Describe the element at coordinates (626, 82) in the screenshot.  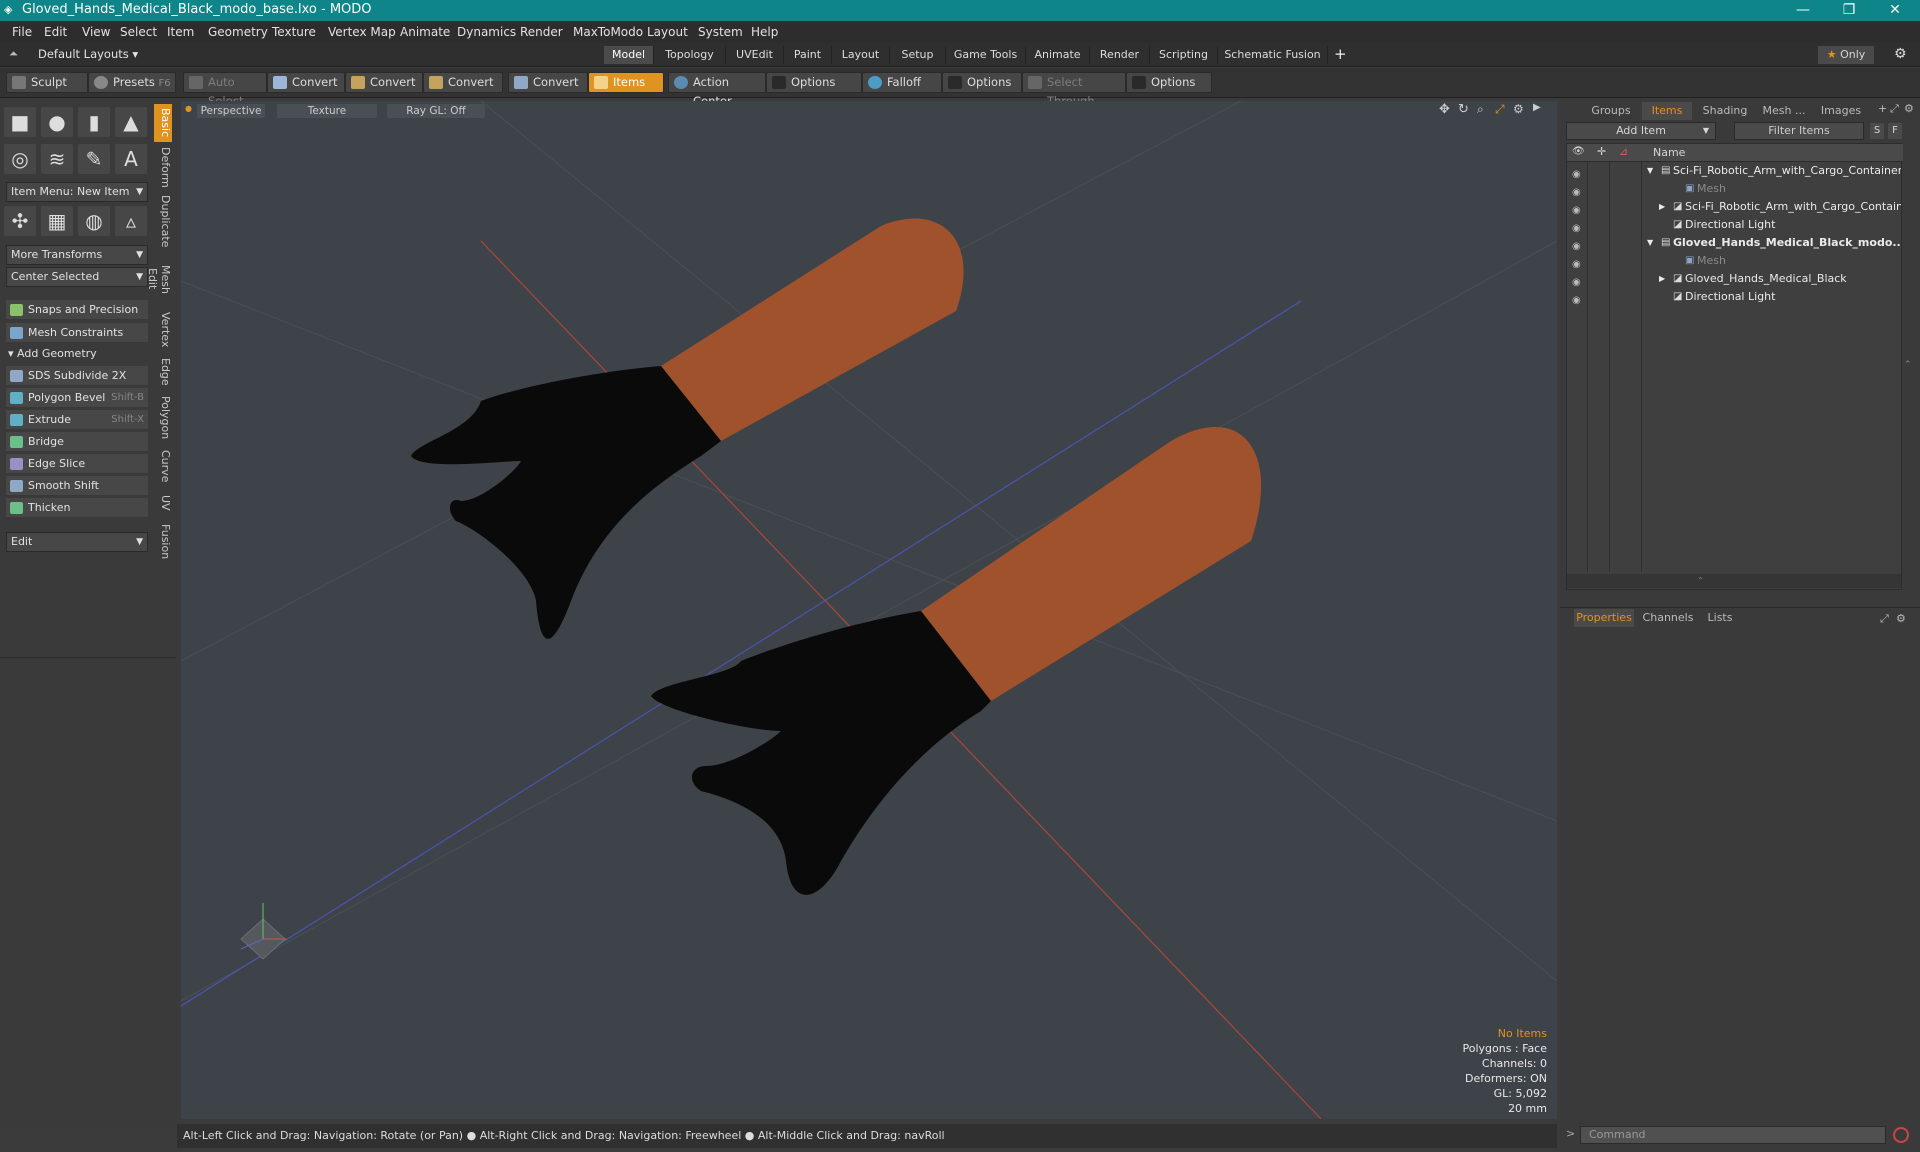
I see `items-mode-button: Items` at that location.